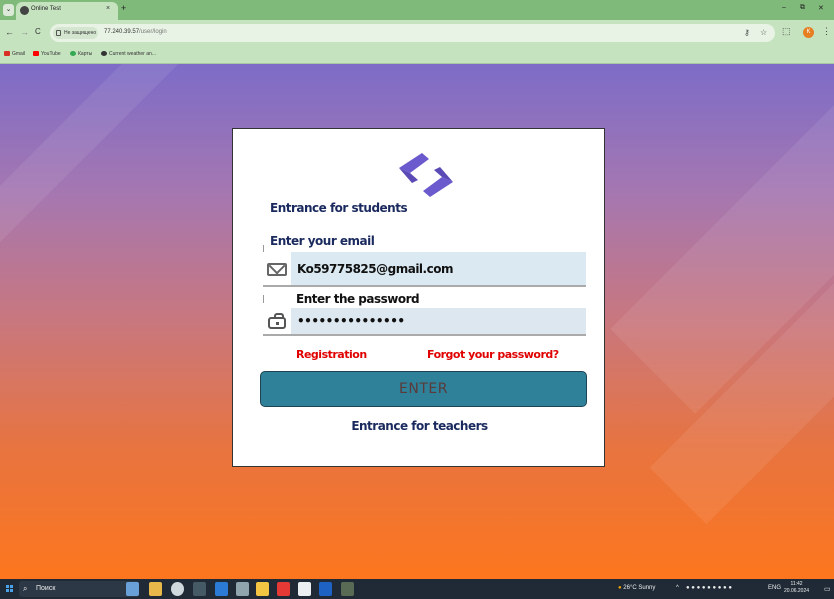  I want to click on tab-search-button: ⌄, so click(8, 10).